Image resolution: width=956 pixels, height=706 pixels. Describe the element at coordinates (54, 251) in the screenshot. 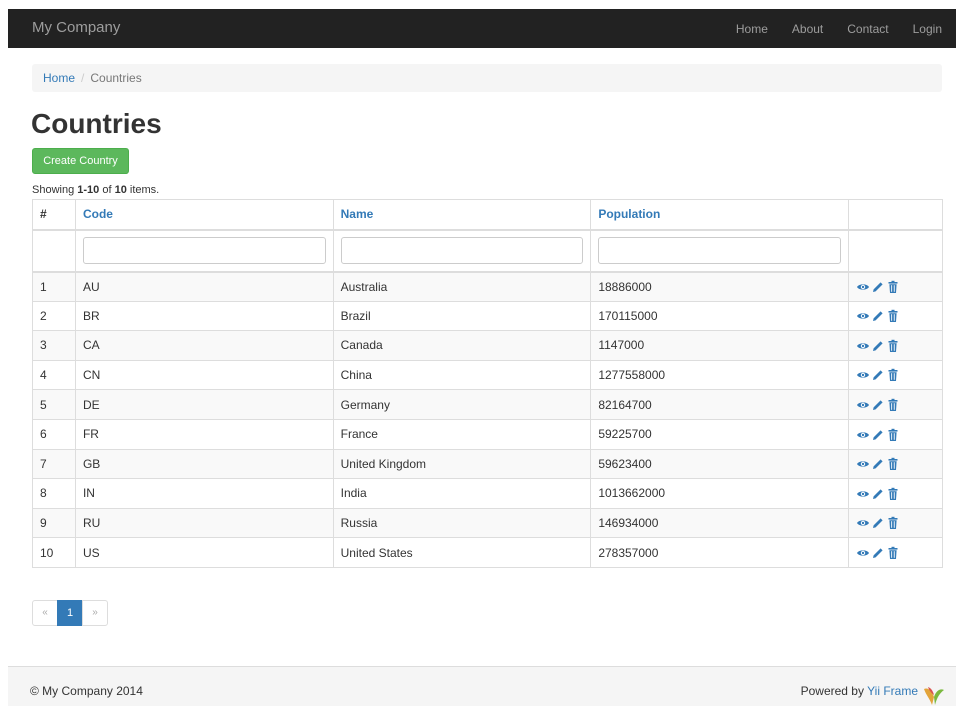

I see `filter-cell-serial` at that location.